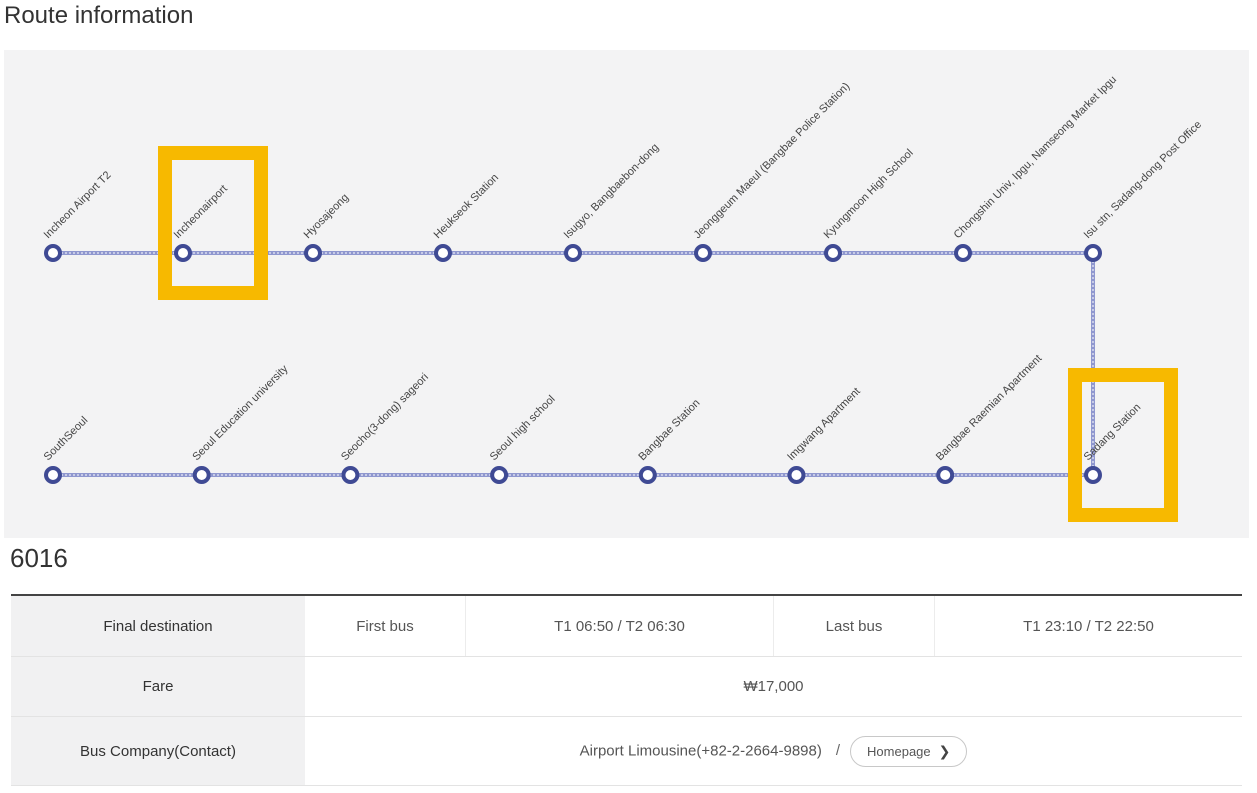 The image size is (1257, 793). Describe the element at coordinates (669, 430) in the screenshot. I see `stop-label: Bangbae Station` at that location.